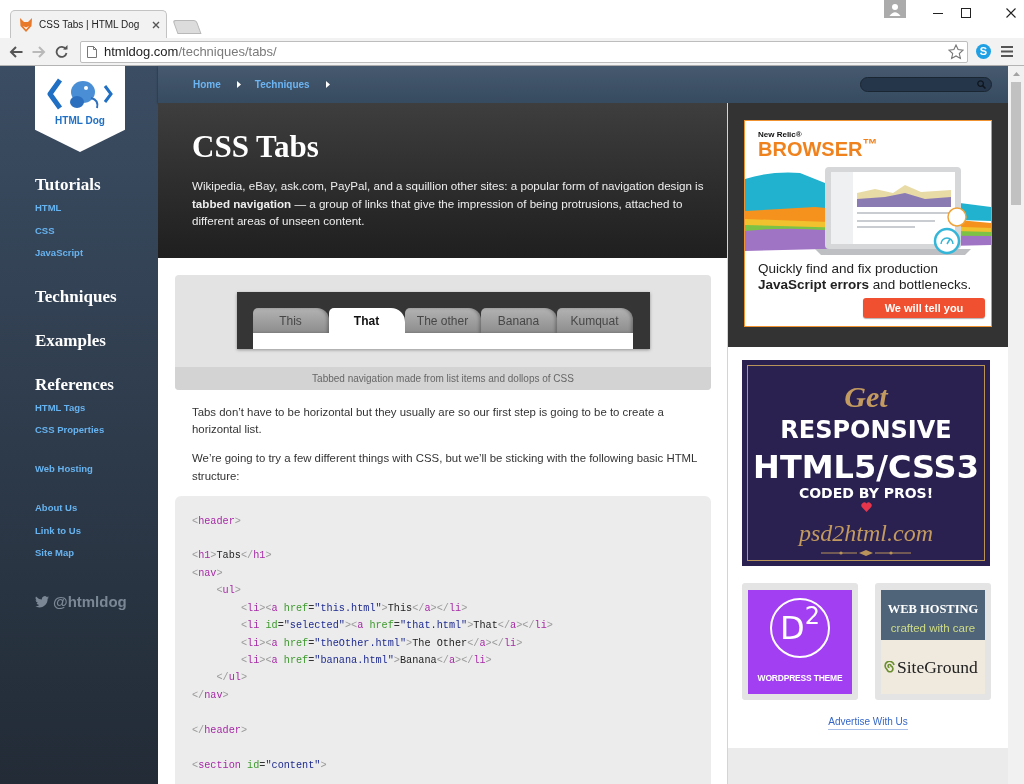 The height and width of the screenshot is (784, 1024). Describe the element at coordinates (232, 556) in the screenshot. I see `code-line: <h1>Tabs</h1>` at that location.